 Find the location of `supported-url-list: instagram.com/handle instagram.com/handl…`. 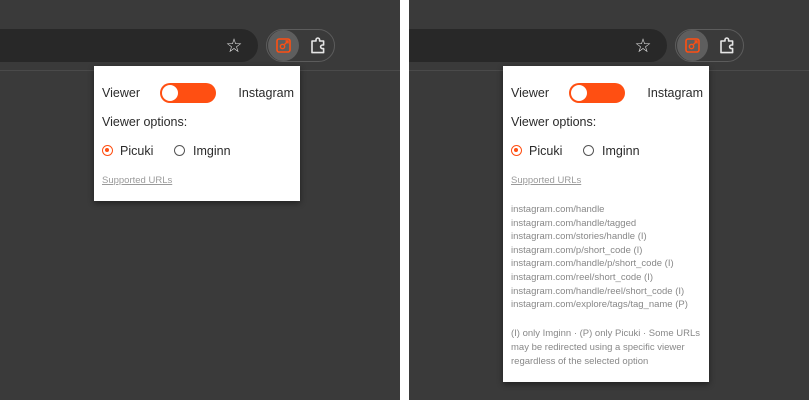

supported-url-list: instagram.com/handle instagram.com/handl… is located at coordinates (599, 257).